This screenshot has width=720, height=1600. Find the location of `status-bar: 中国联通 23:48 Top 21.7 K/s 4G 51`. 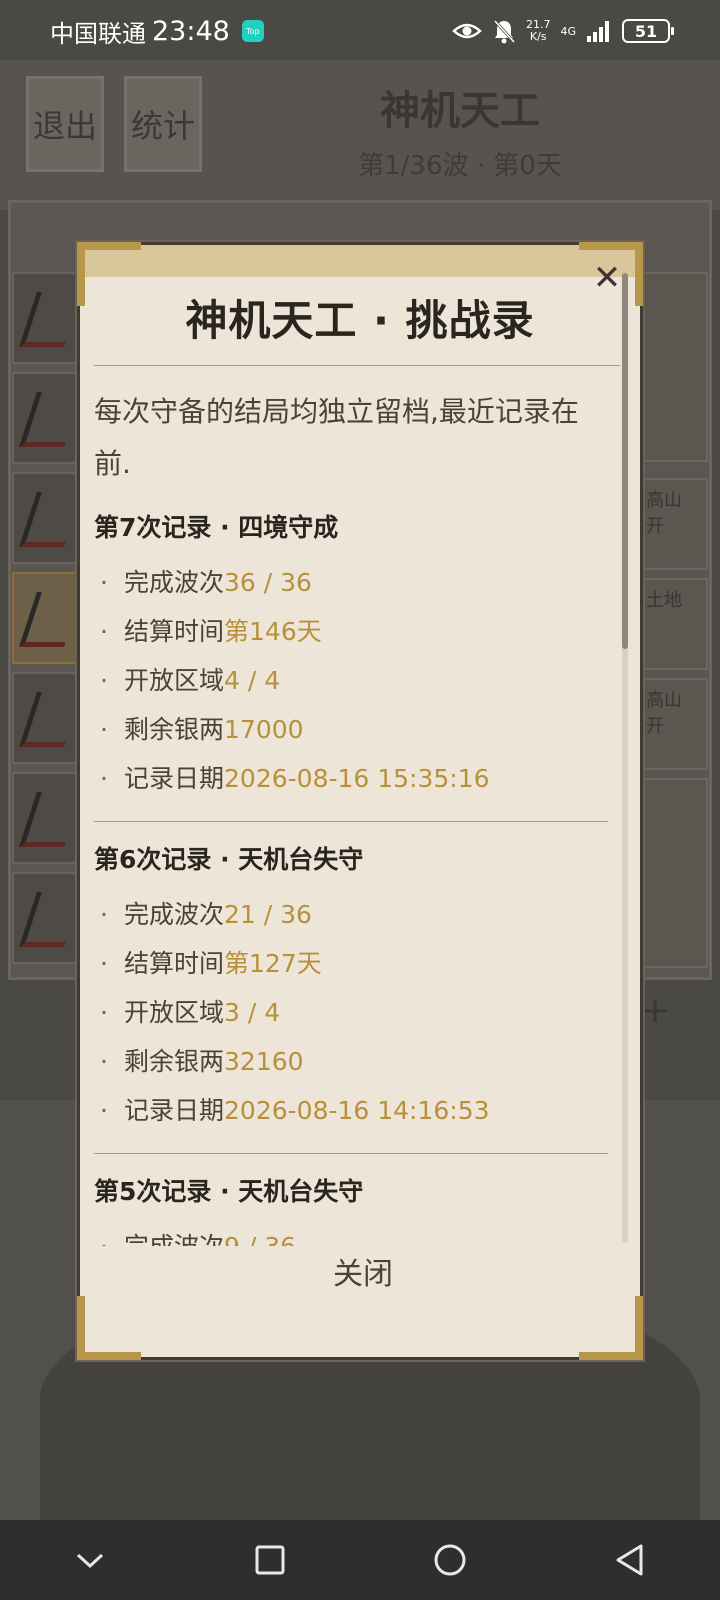

status-bar: 中国联通 23:48 Top 21.7 K/s 4G 51 is located at coordinates (360, 31).